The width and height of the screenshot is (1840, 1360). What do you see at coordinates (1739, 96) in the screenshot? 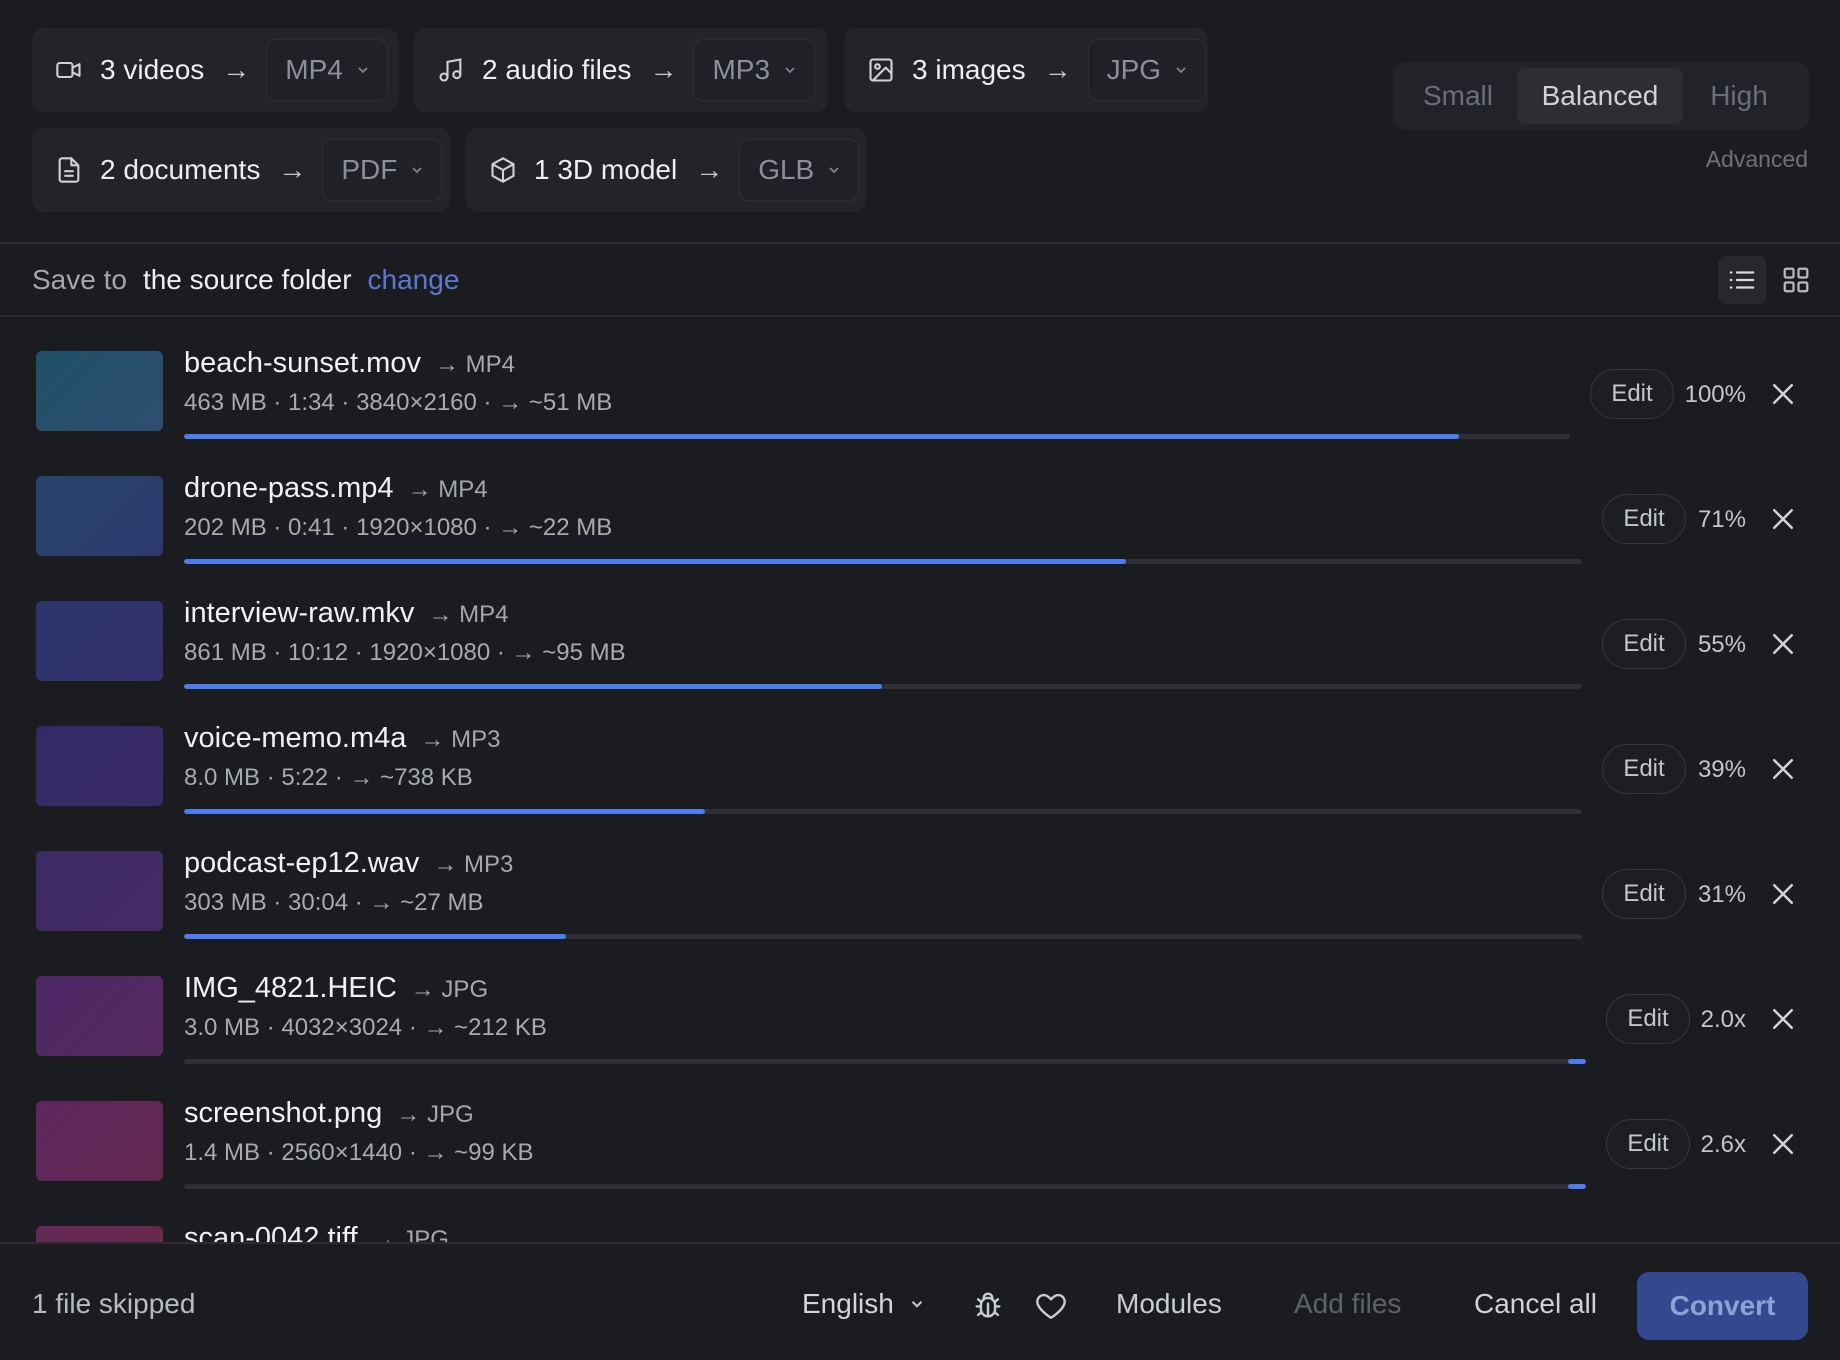
I see `quality-high: High` at bounding box center [1739, 96].